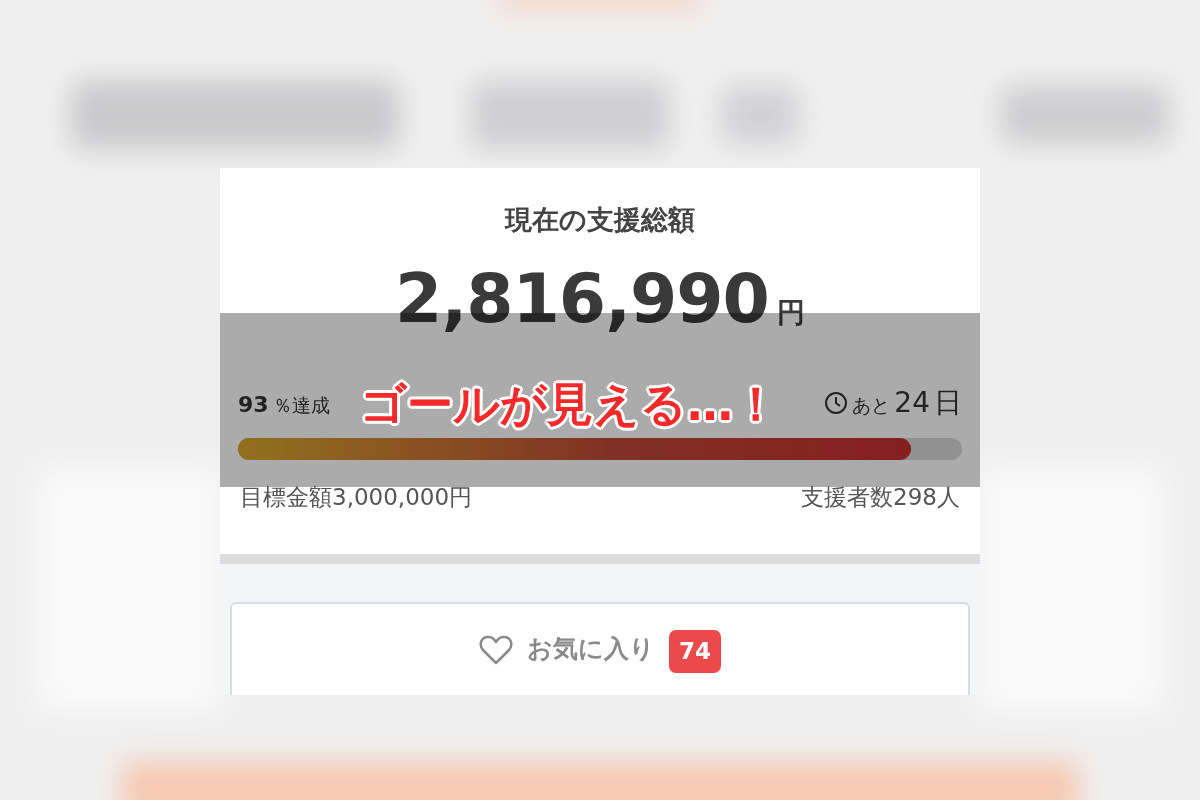 This screenshot has height=800, width=1200. Describe the element at coordinates (496, 650) in the screenshot. I see `heart-icon` at that location.